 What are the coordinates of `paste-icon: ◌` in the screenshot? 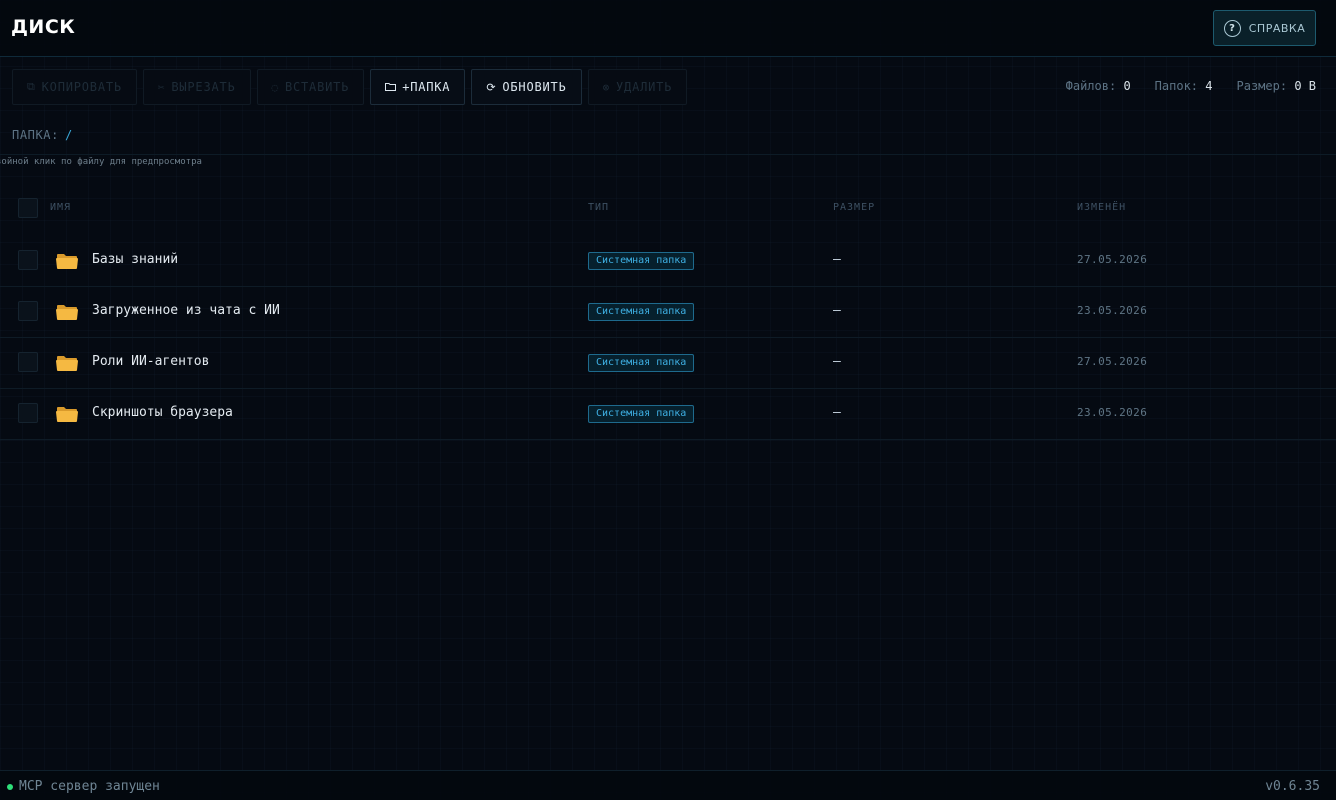 It's located at (275, 87).